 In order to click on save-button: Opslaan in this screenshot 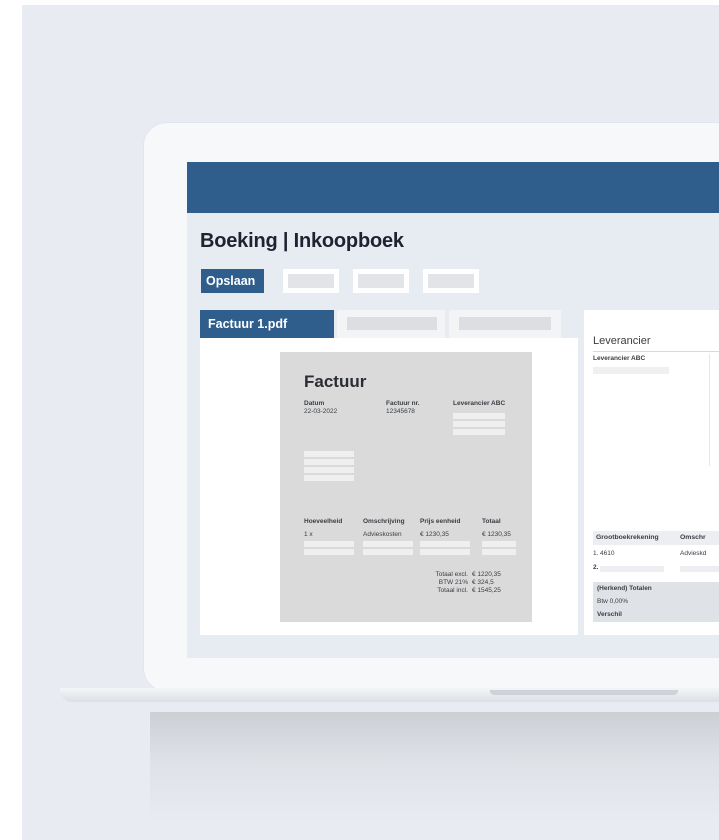, I will do `click(232, 281)`.